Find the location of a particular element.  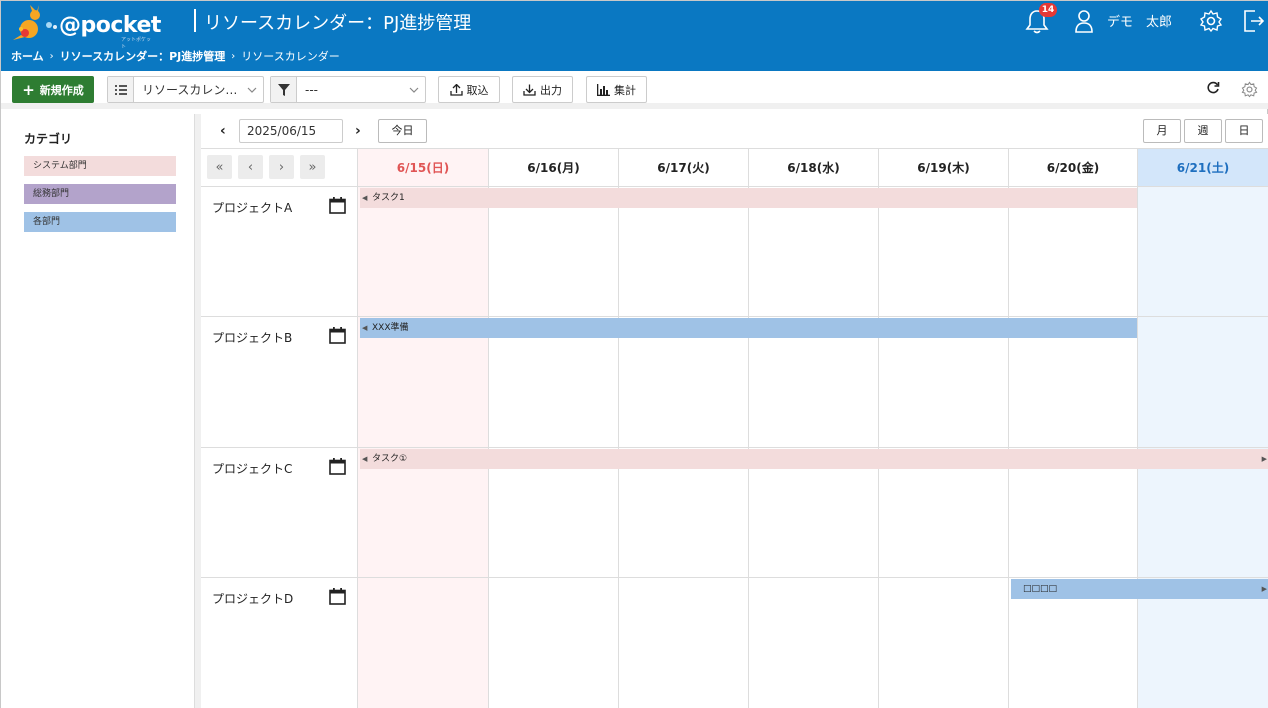

chevron-right-icon: › is located at coordinates (281, 167).